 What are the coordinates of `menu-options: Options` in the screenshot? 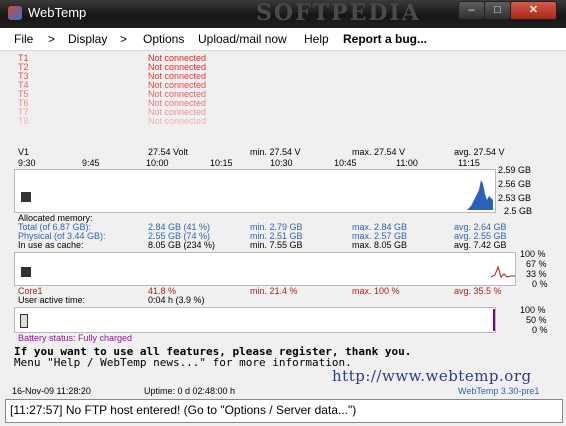 It's located at (163, 39).